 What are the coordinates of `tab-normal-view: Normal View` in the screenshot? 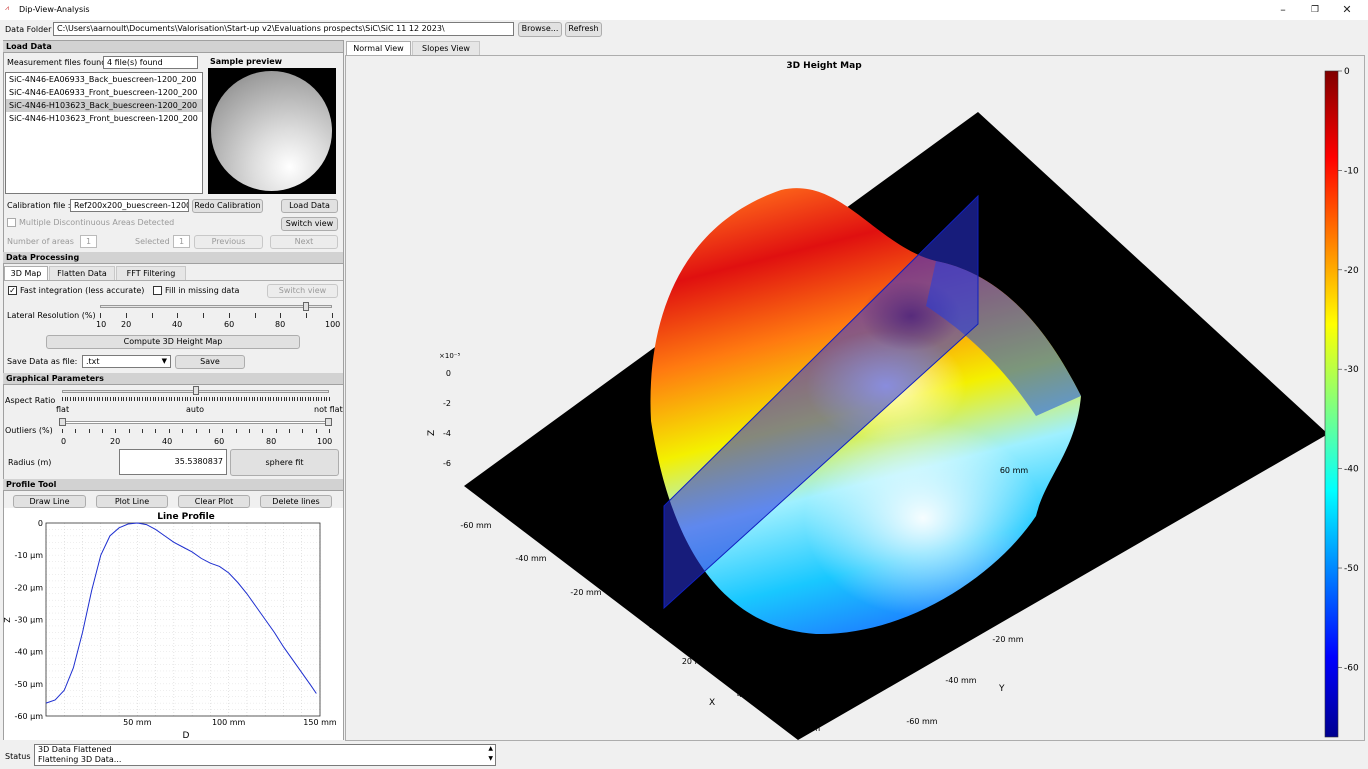 It's located at (378, 48).